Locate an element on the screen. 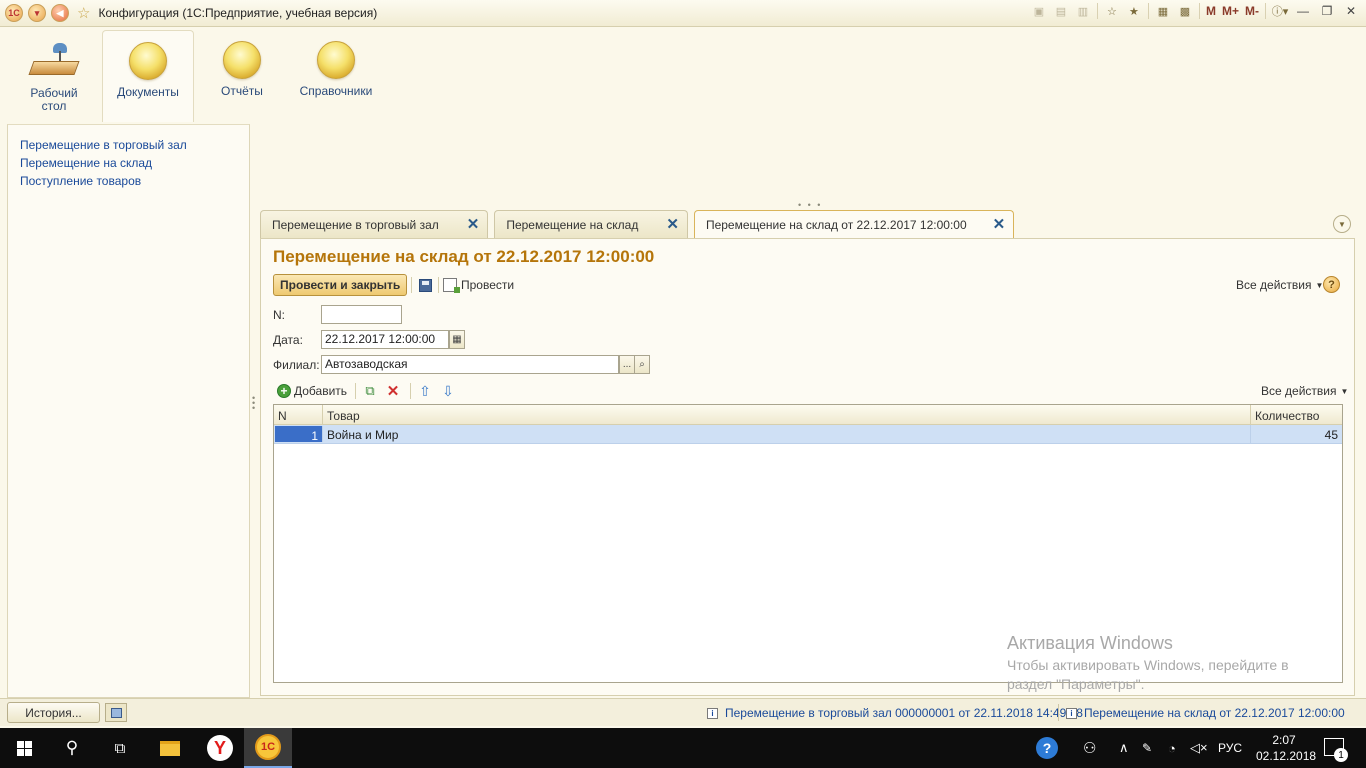  add-button: Добавить is located at coordinates (320, 391).